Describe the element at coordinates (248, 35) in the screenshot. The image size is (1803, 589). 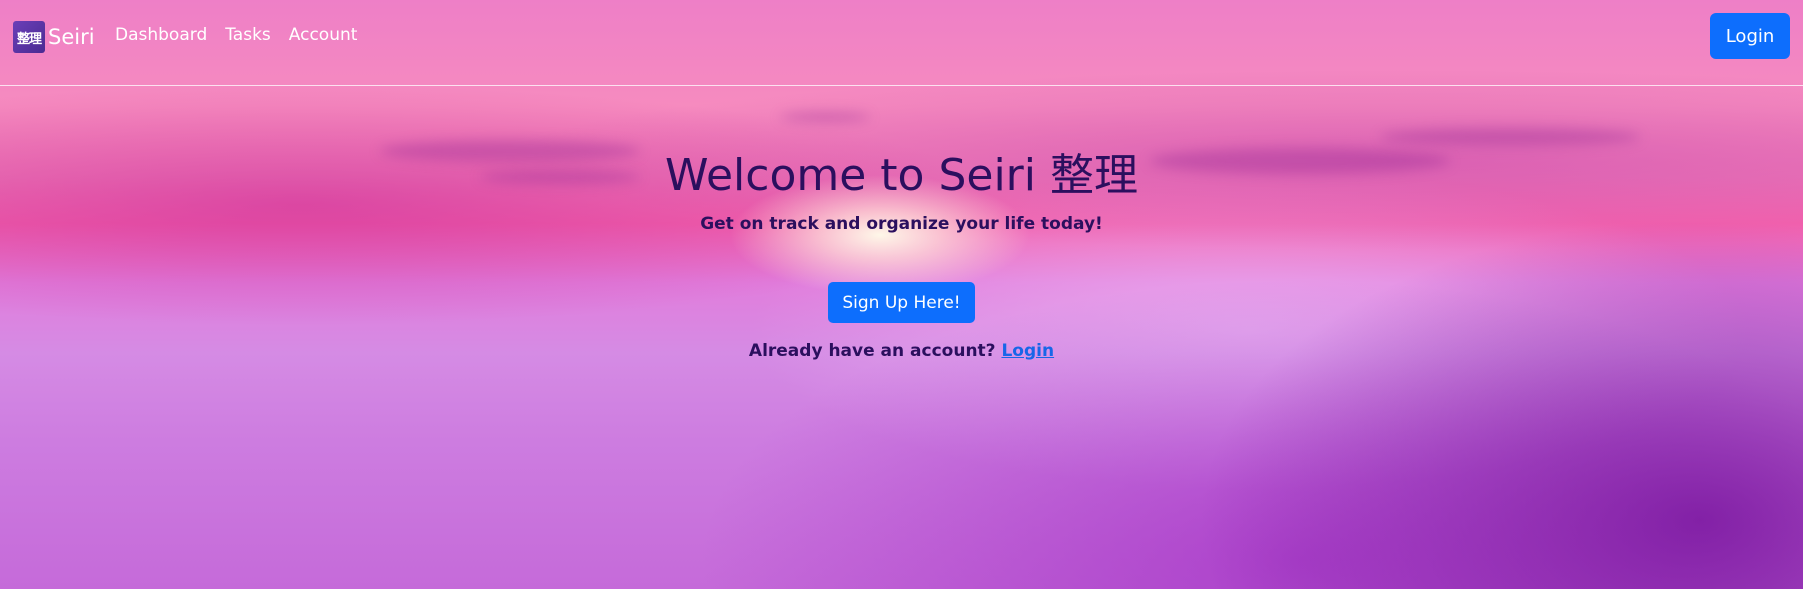
I see `nav-link-tasks: Tasks` at that location.